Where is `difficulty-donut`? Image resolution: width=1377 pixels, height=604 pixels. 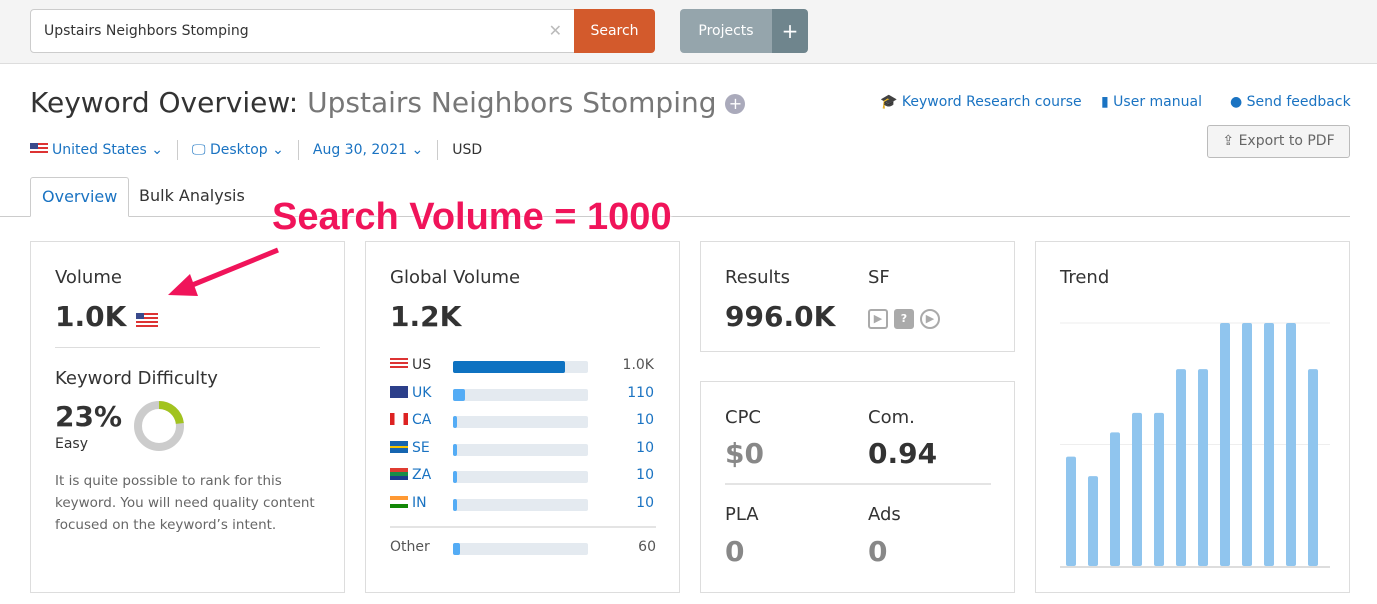
difficulty-donut is located at coordinates (159, 426).